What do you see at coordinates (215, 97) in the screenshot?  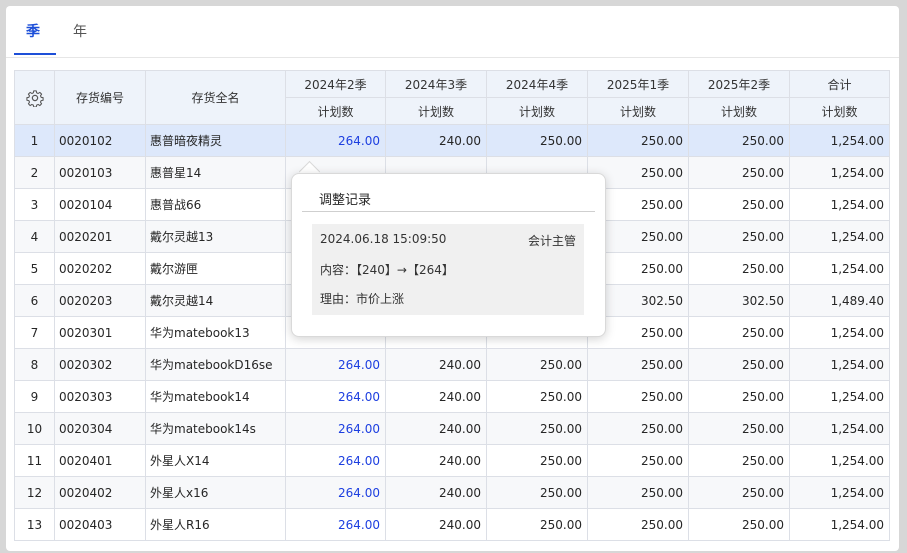 I see `header-name: 存货全名` at bounding box center [215, 97].